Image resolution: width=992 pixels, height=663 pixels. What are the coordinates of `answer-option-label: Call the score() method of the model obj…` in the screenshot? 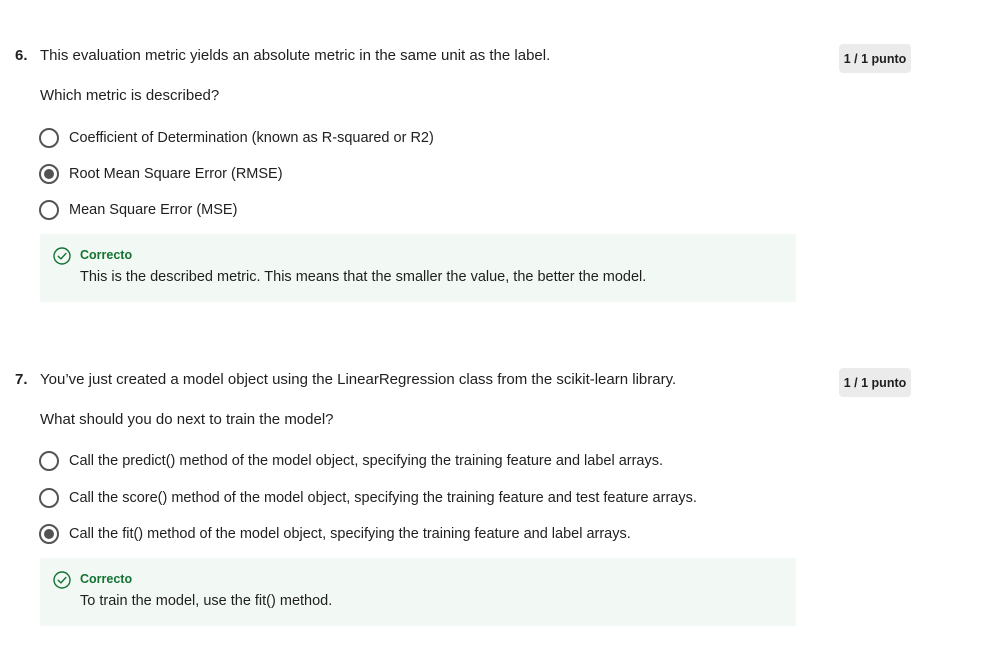 It's located at (383, 498).